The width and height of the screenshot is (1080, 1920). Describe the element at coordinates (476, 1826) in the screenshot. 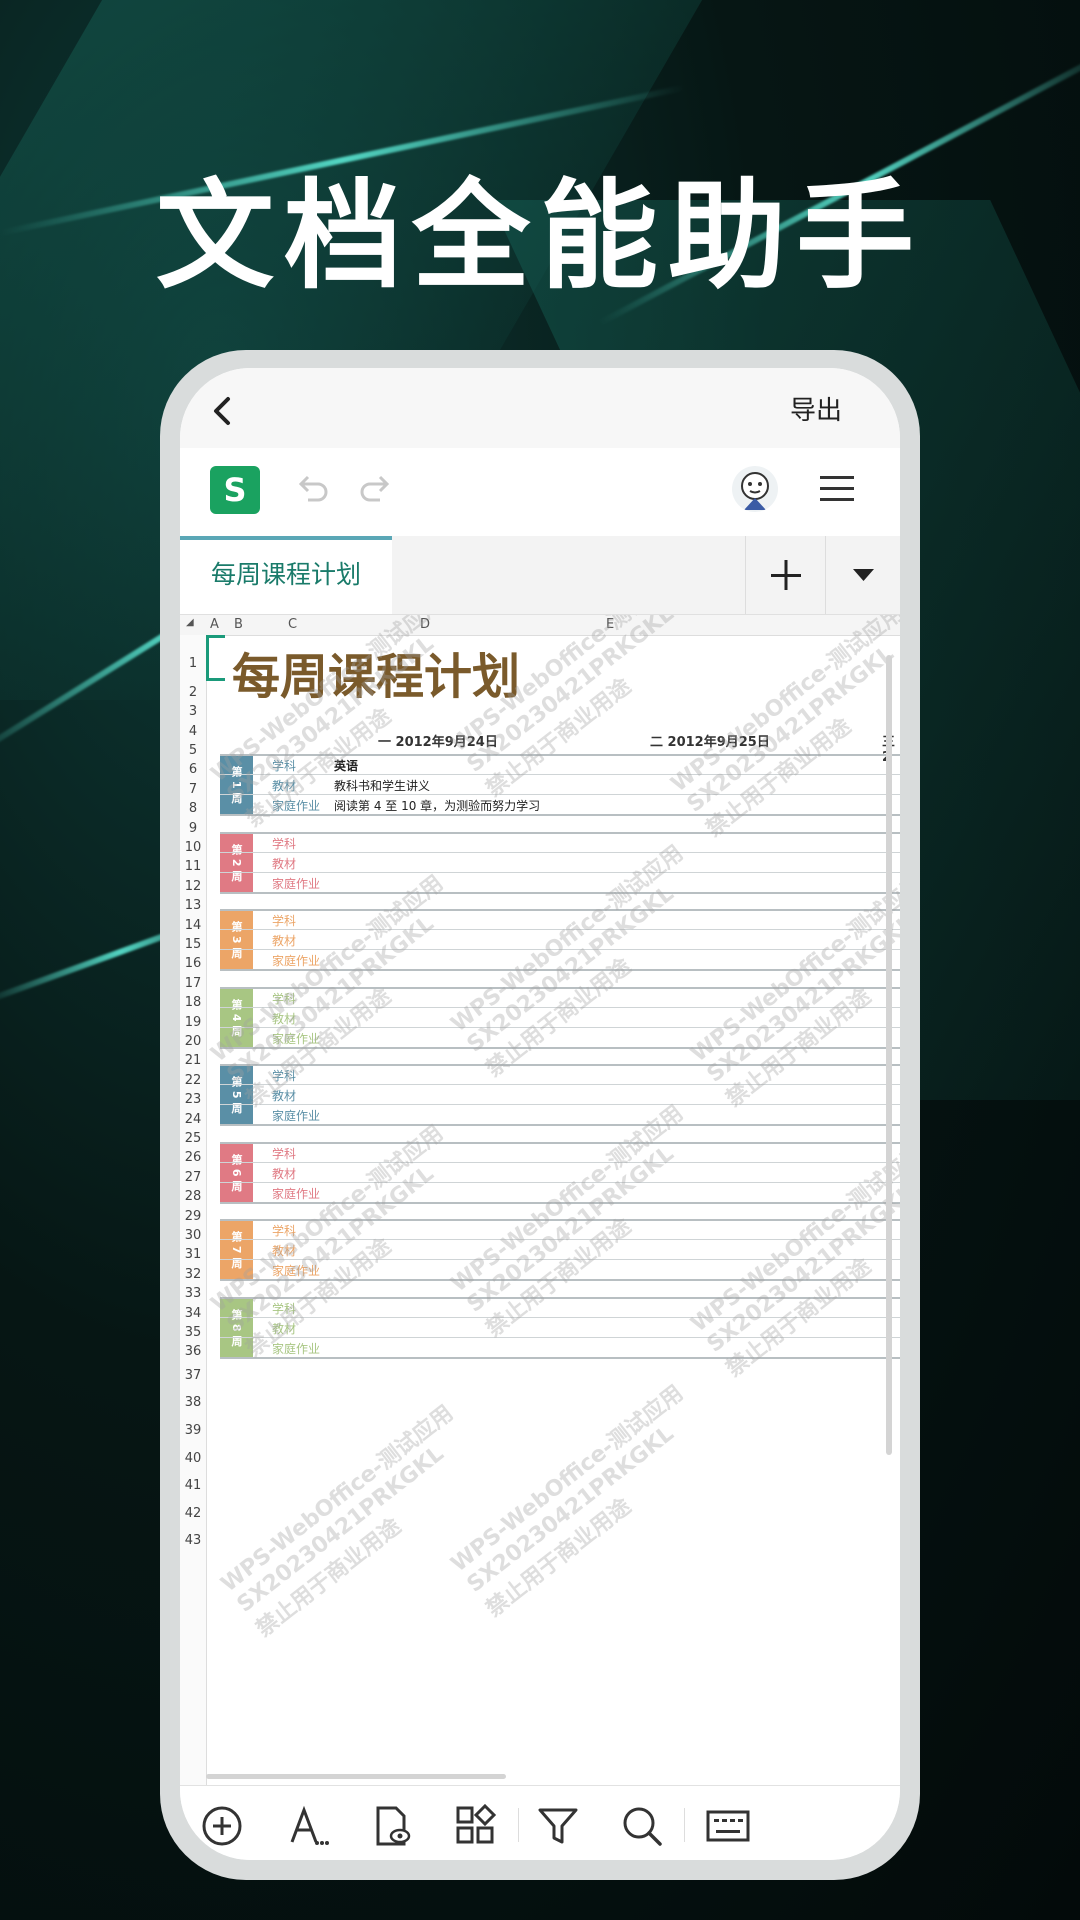

I see `apps-grid-icon` at that location.